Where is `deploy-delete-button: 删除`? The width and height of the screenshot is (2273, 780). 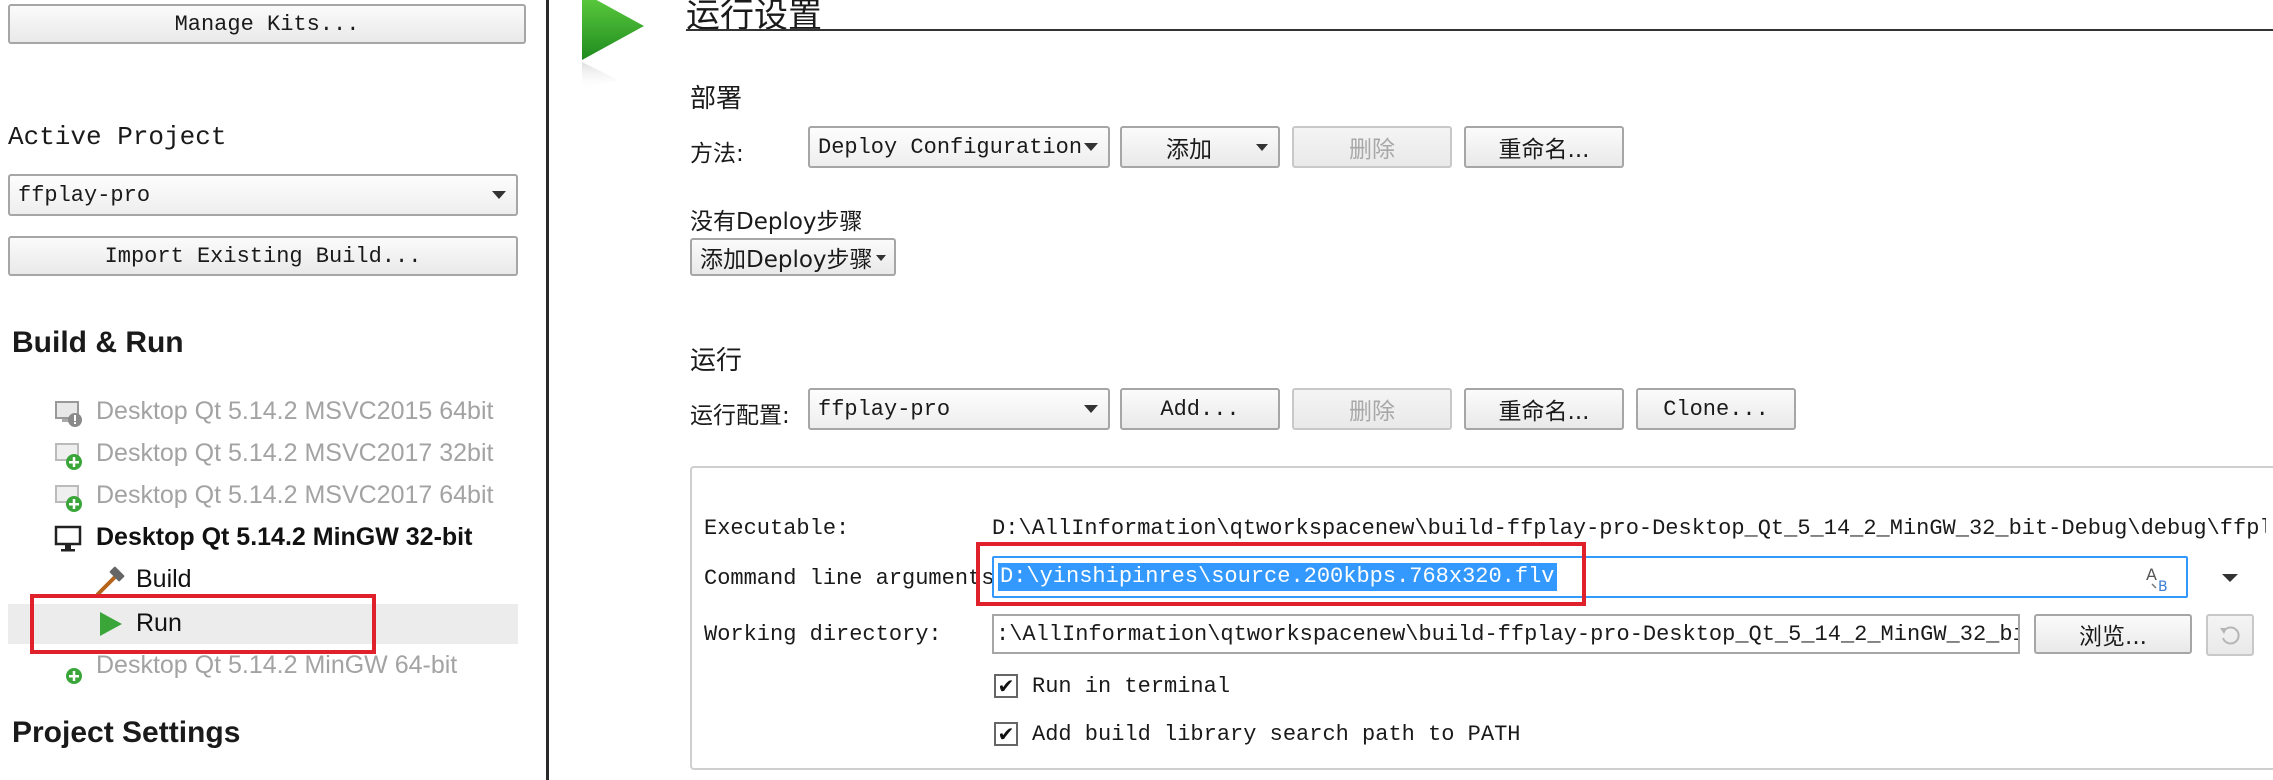 deploy-delete-button: 删除 is located at coordinates (1372, 147).